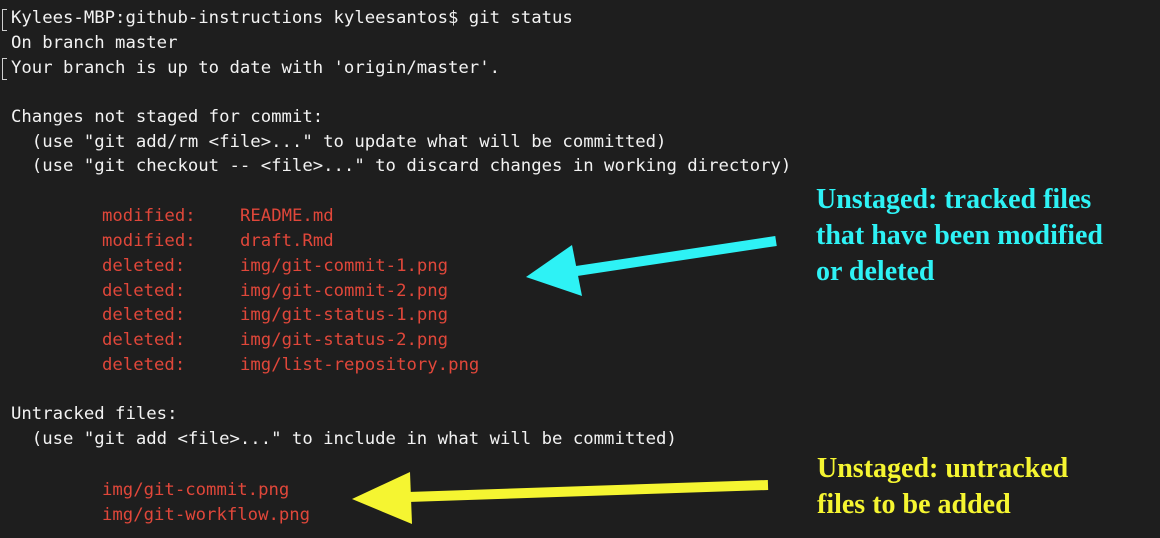 The height and width of the screenshot is (538, 1160). What do you see at coordinates (588, 491) in the screenshot?
I see `yellow-arrow-shaft` at bounding box center [588, 491].